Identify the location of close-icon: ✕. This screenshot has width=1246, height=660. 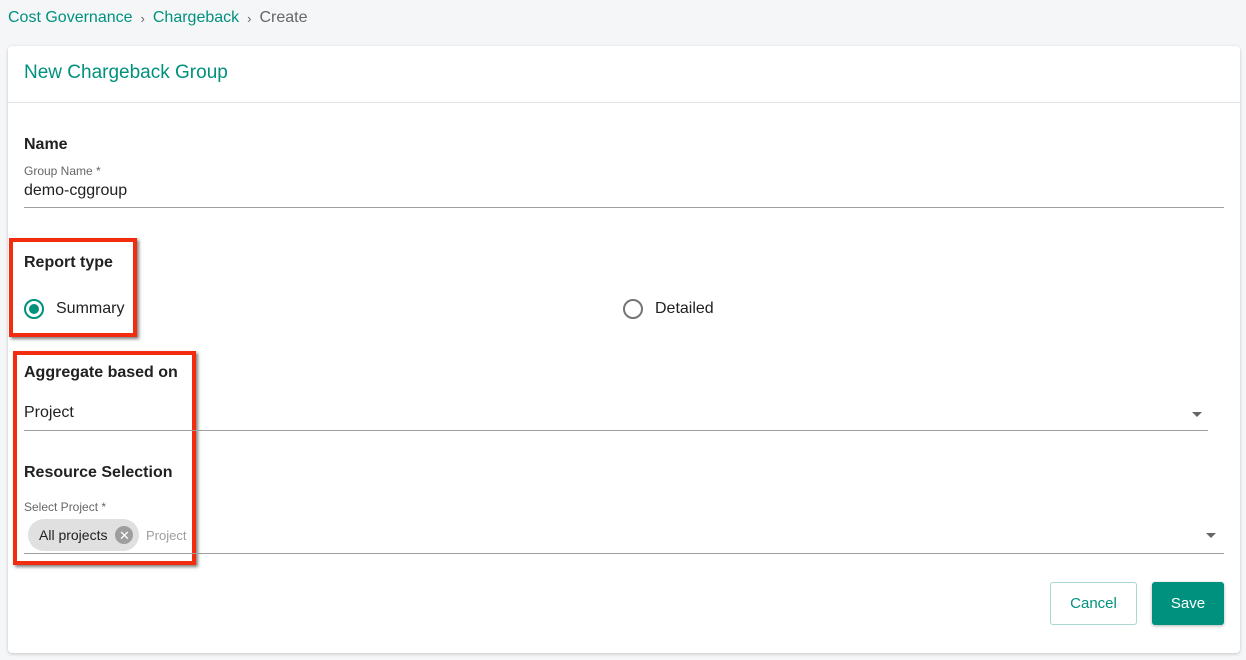
(124, 535).